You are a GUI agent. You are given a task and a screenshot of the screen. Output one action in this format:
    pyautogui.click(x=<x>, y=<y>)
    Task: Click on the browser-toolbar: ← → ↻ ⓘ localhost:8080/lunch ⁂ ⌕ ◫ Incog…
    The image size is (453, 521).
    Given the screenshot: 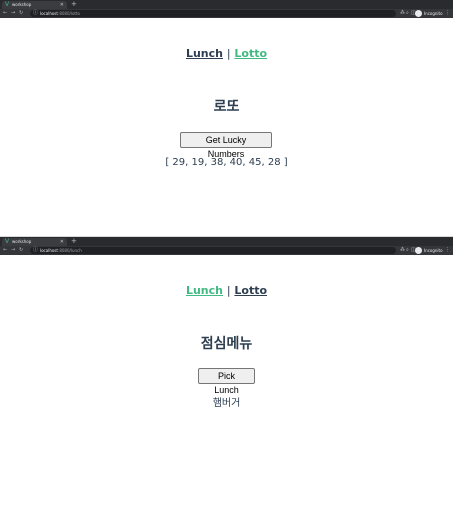 What is the action you would take?
    pyautogui.click(x=226, y=250)
    